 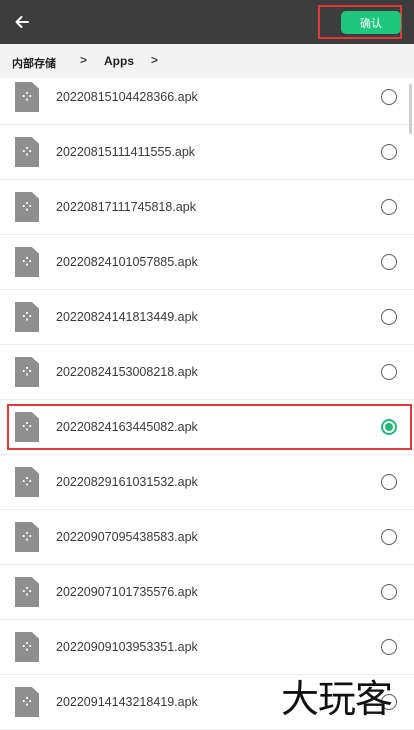 I want to click on file-name: 20220815111411555.apk, so click(x=126, y=152).